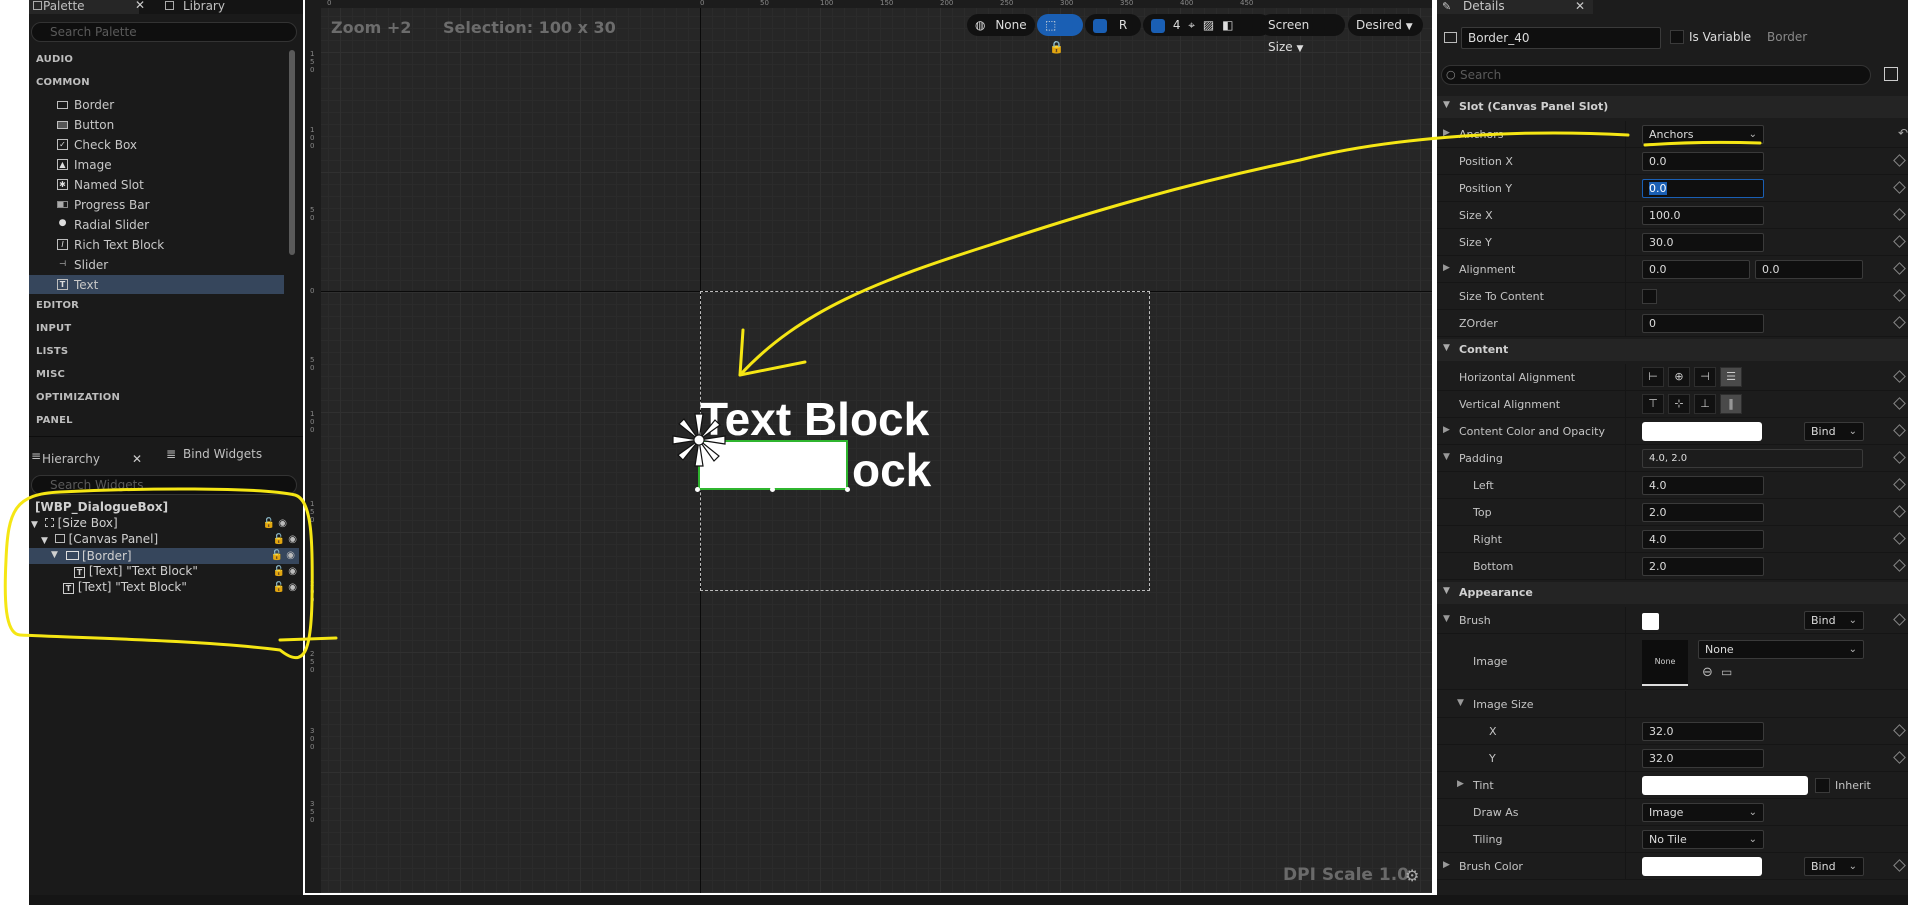 This screenshot has height=905, width=1908. I want to click on hierarchy-row-text-2: T [Text] "Text Block" 🔓 ◉, so click(180, 588).